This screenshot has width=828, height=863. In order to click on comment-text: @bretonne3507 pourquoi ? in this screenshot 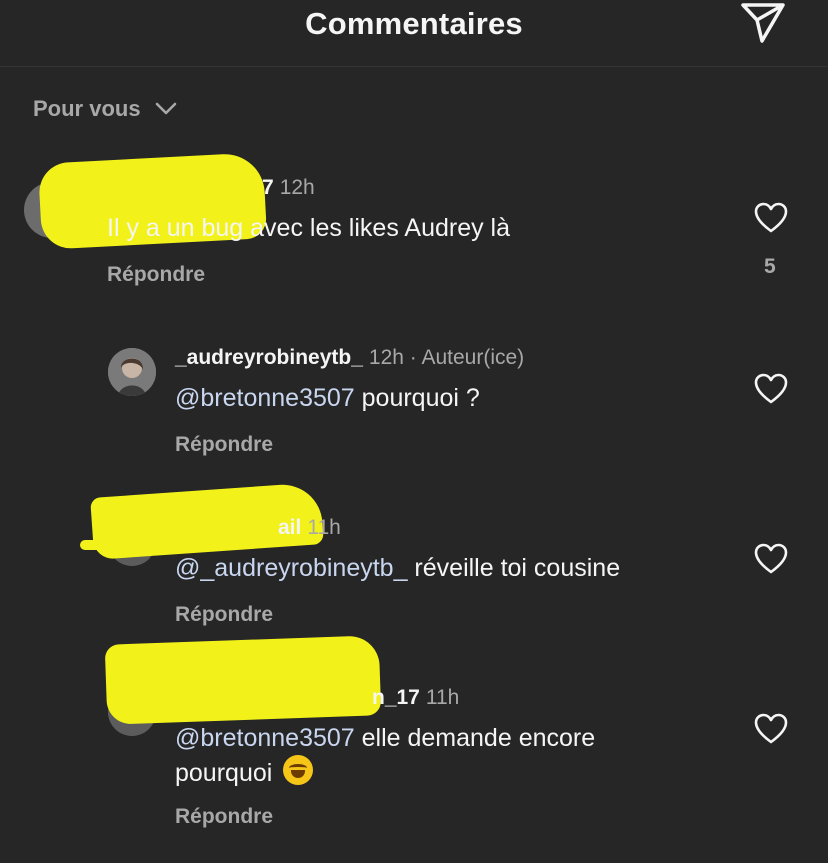, I will do `click(327, 398)`.